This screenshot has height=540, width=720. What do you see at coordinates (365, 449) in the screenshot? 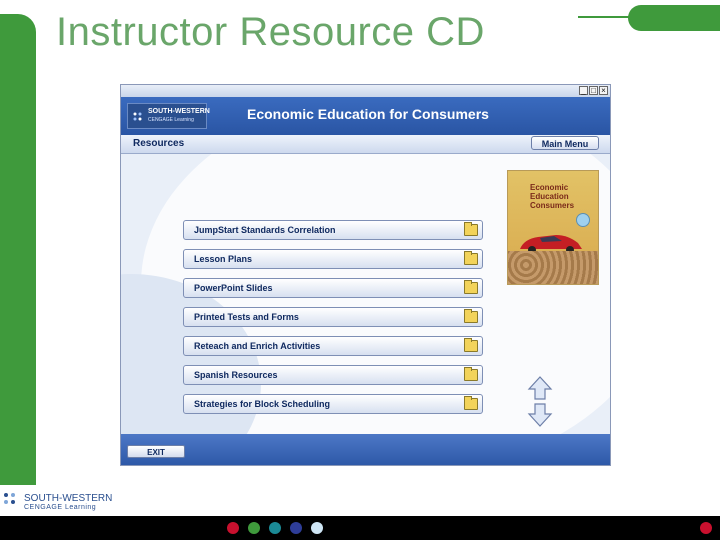
I see `app-footer-bar: EXIT` at bounding box center [365, 449].